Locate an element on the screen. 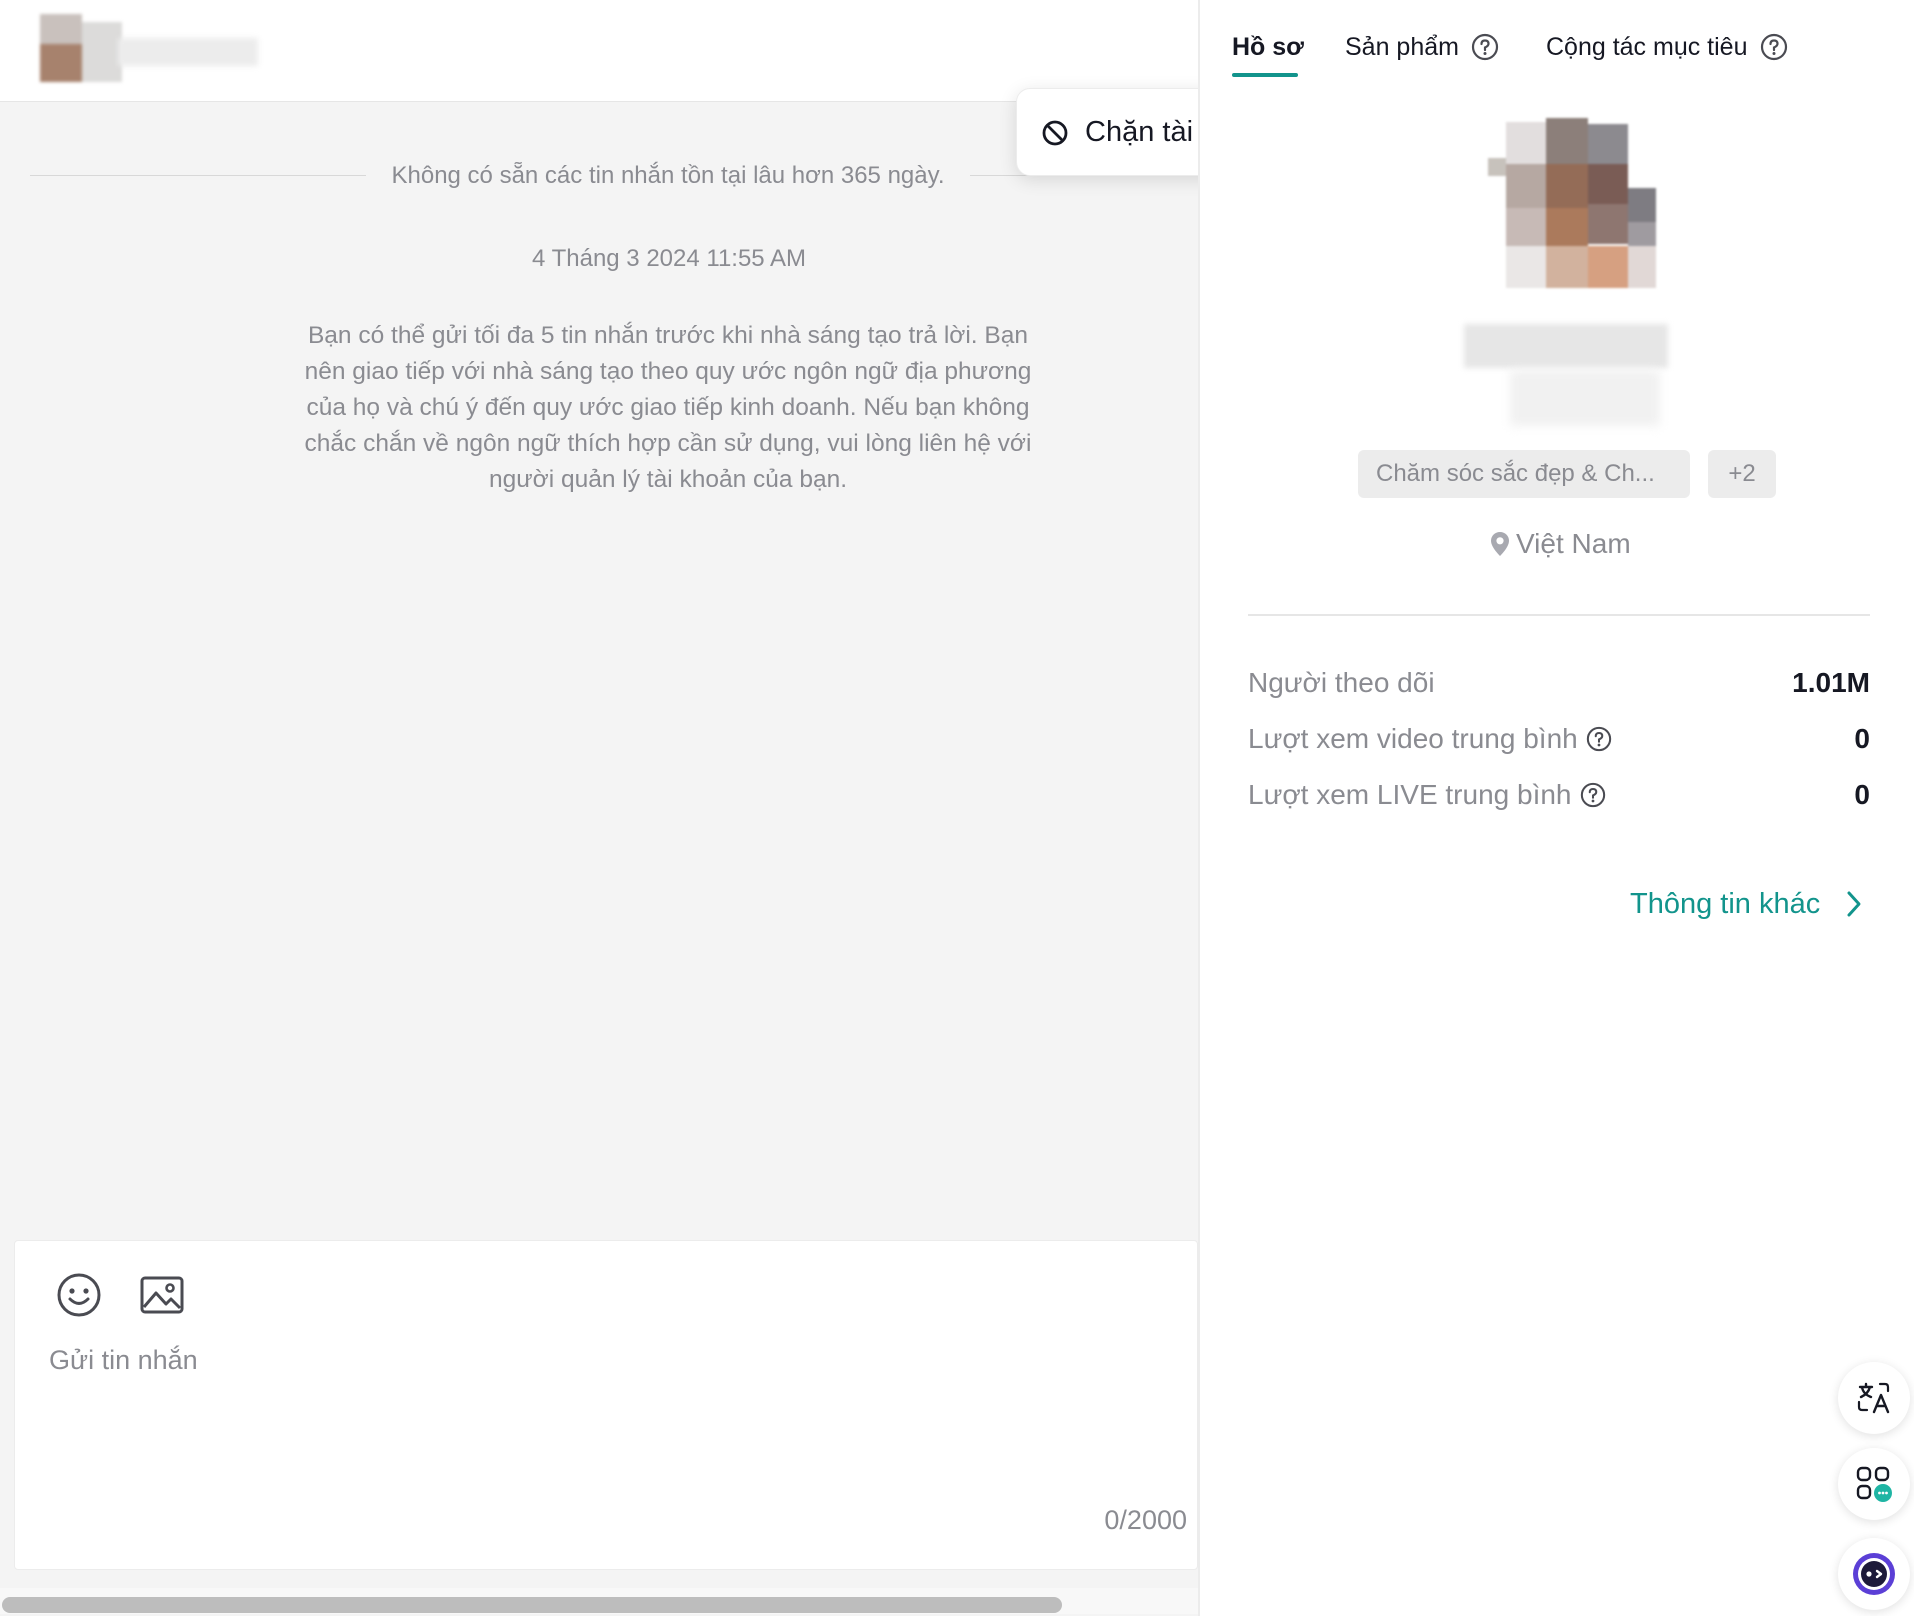  assistant-button is located at coordinates (1874, 1574).